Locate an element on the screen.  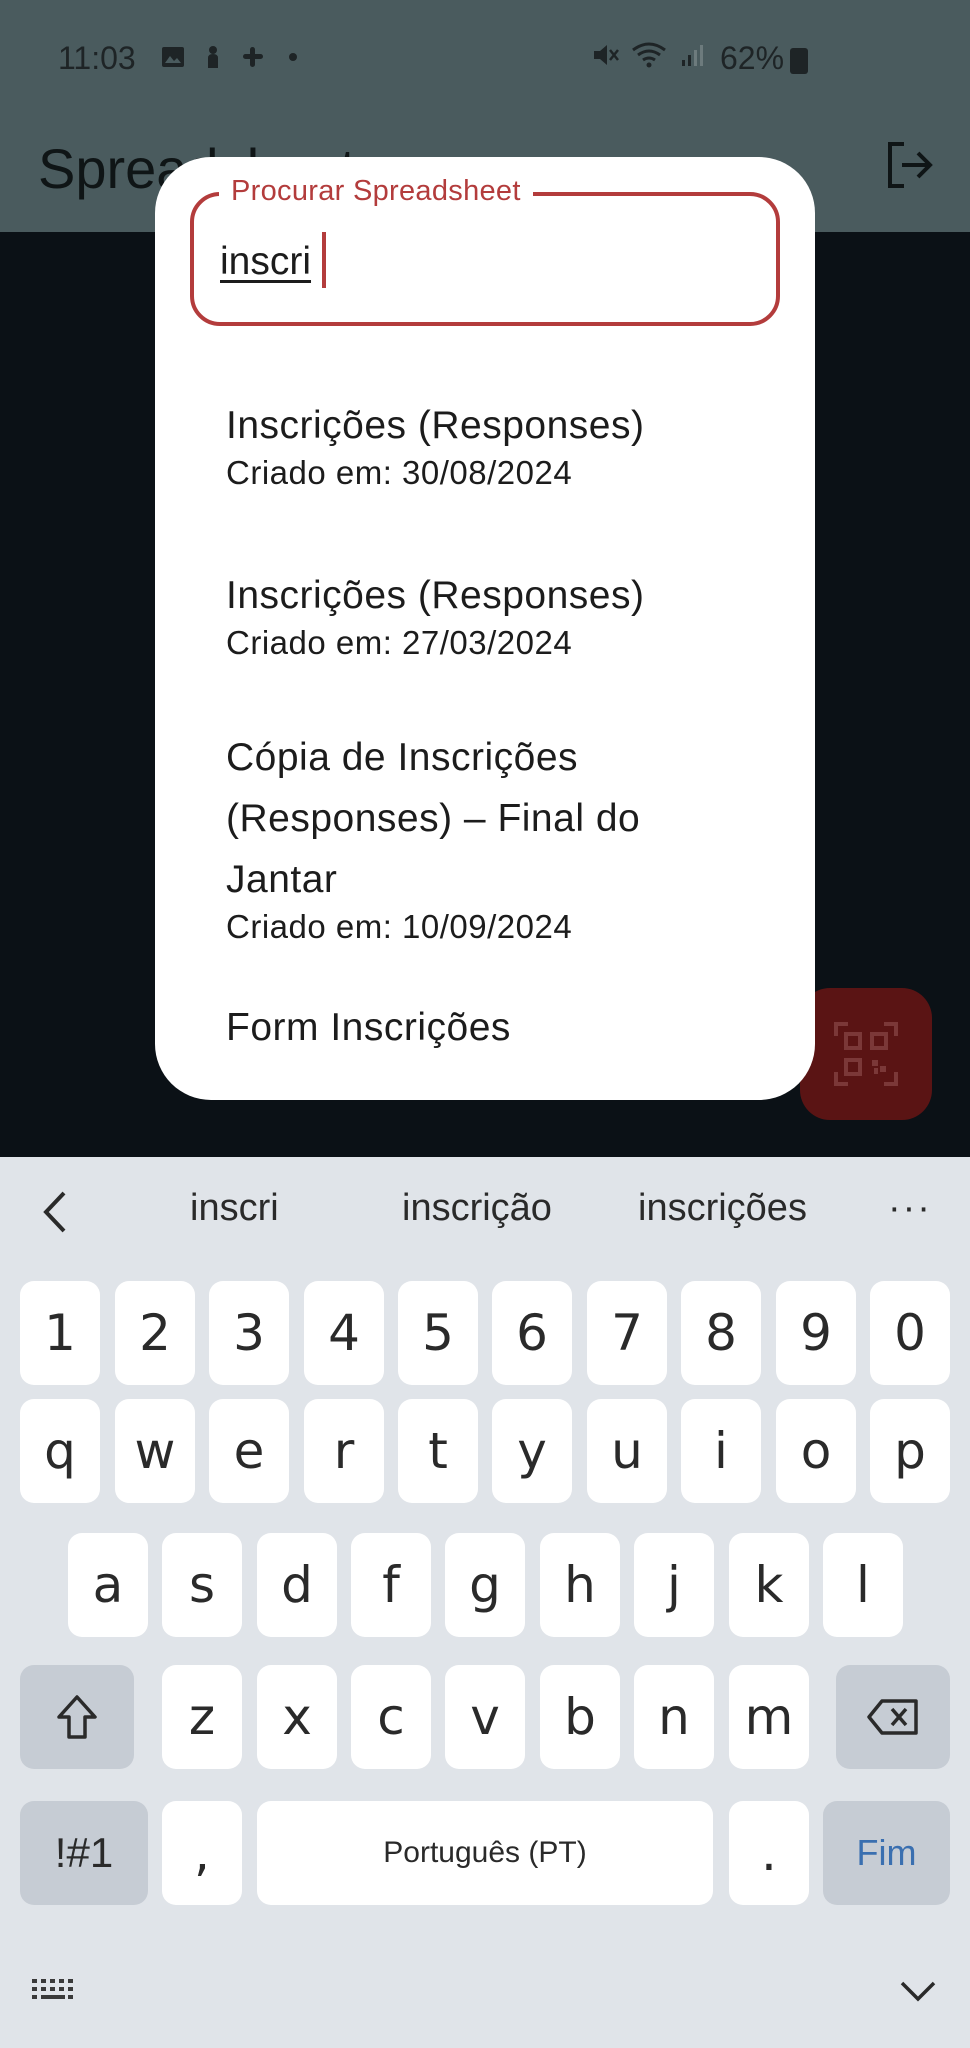
done-key: Fim is located at coordinates (886, 1853).